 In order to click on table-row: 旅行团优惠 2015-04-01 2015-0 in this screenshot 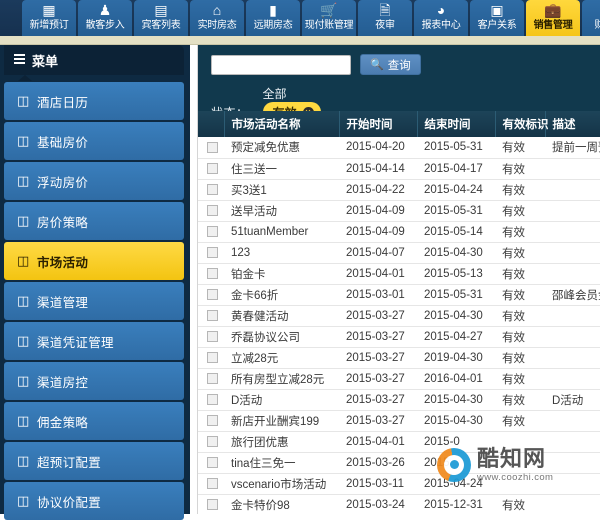, I will do `click(399, 442)`.